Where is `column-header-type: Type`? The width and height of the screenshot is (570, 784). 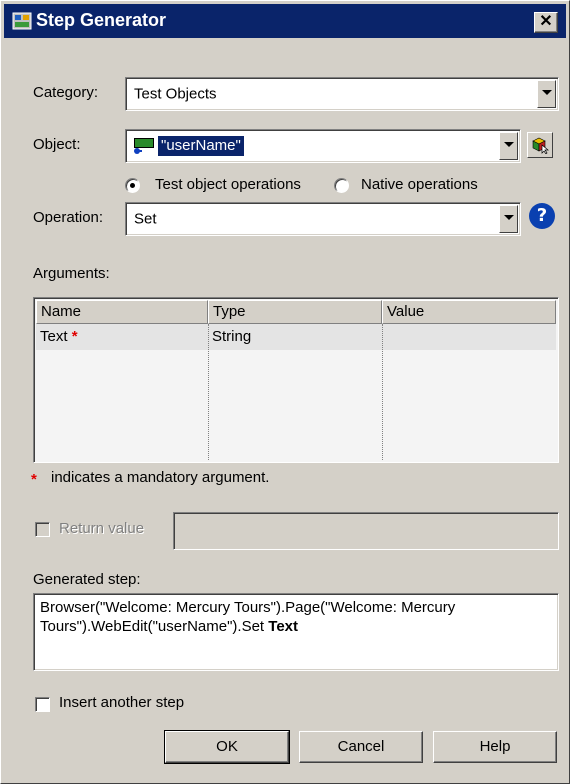
column-header-type: Type is located at coordinates (295, 312).